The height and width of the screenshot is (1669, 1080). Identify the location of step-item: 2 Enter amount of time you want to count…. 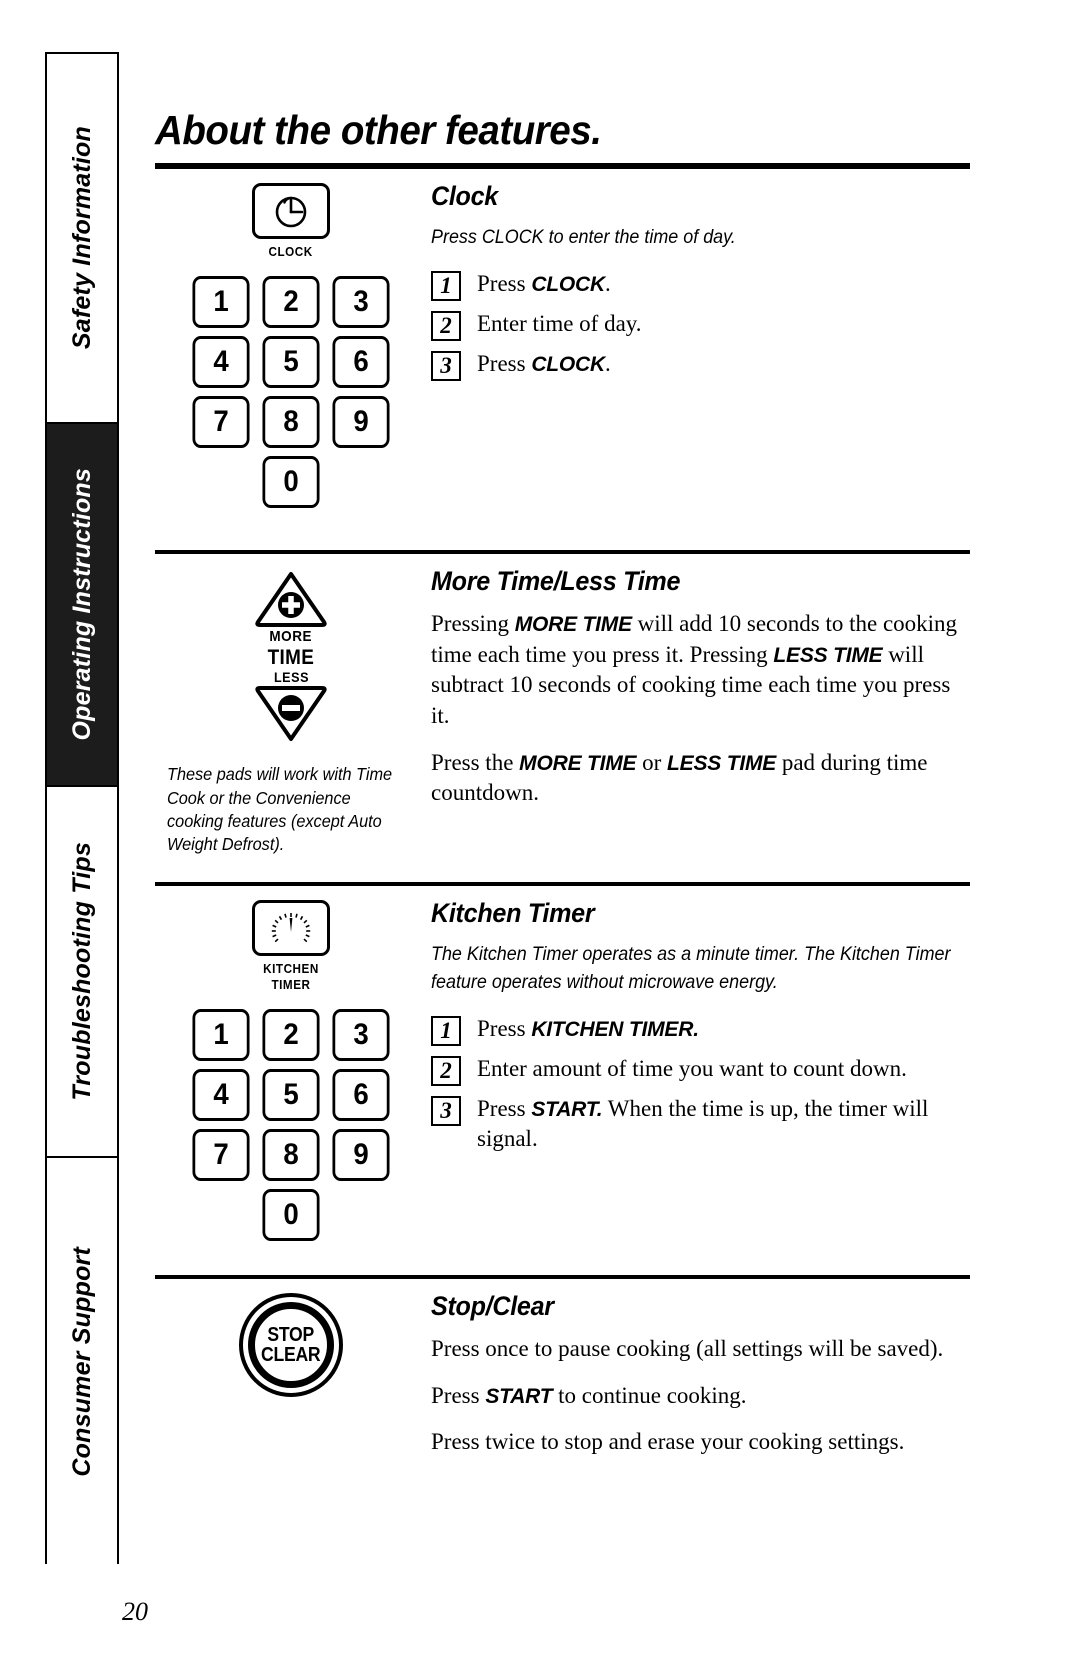
(700, 1069).